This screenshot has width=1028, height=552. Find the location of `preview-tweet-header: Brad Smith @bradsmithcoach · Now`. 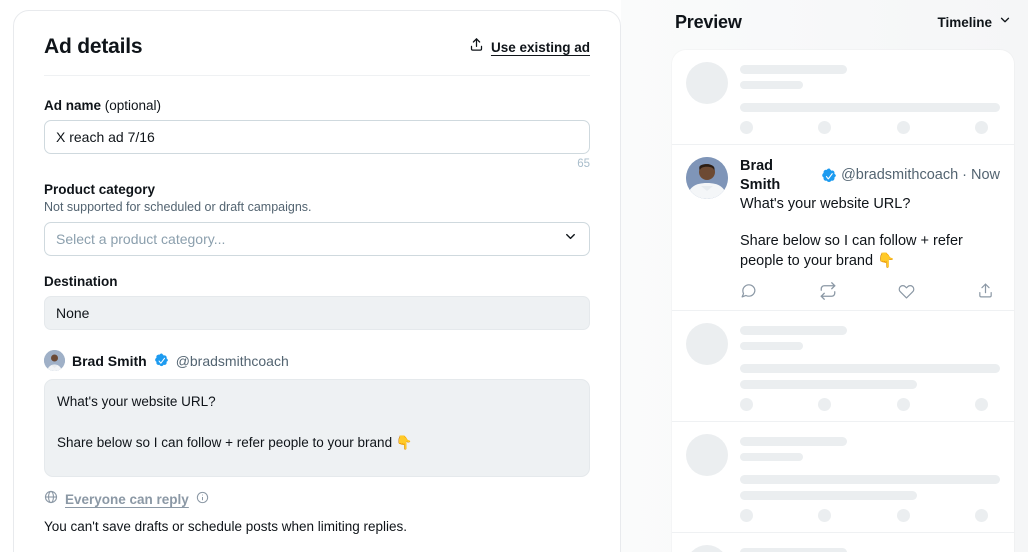

preview-tweet-header: Brad Smith @bradsmithcoach · Now is located at coordinates (870, 176).